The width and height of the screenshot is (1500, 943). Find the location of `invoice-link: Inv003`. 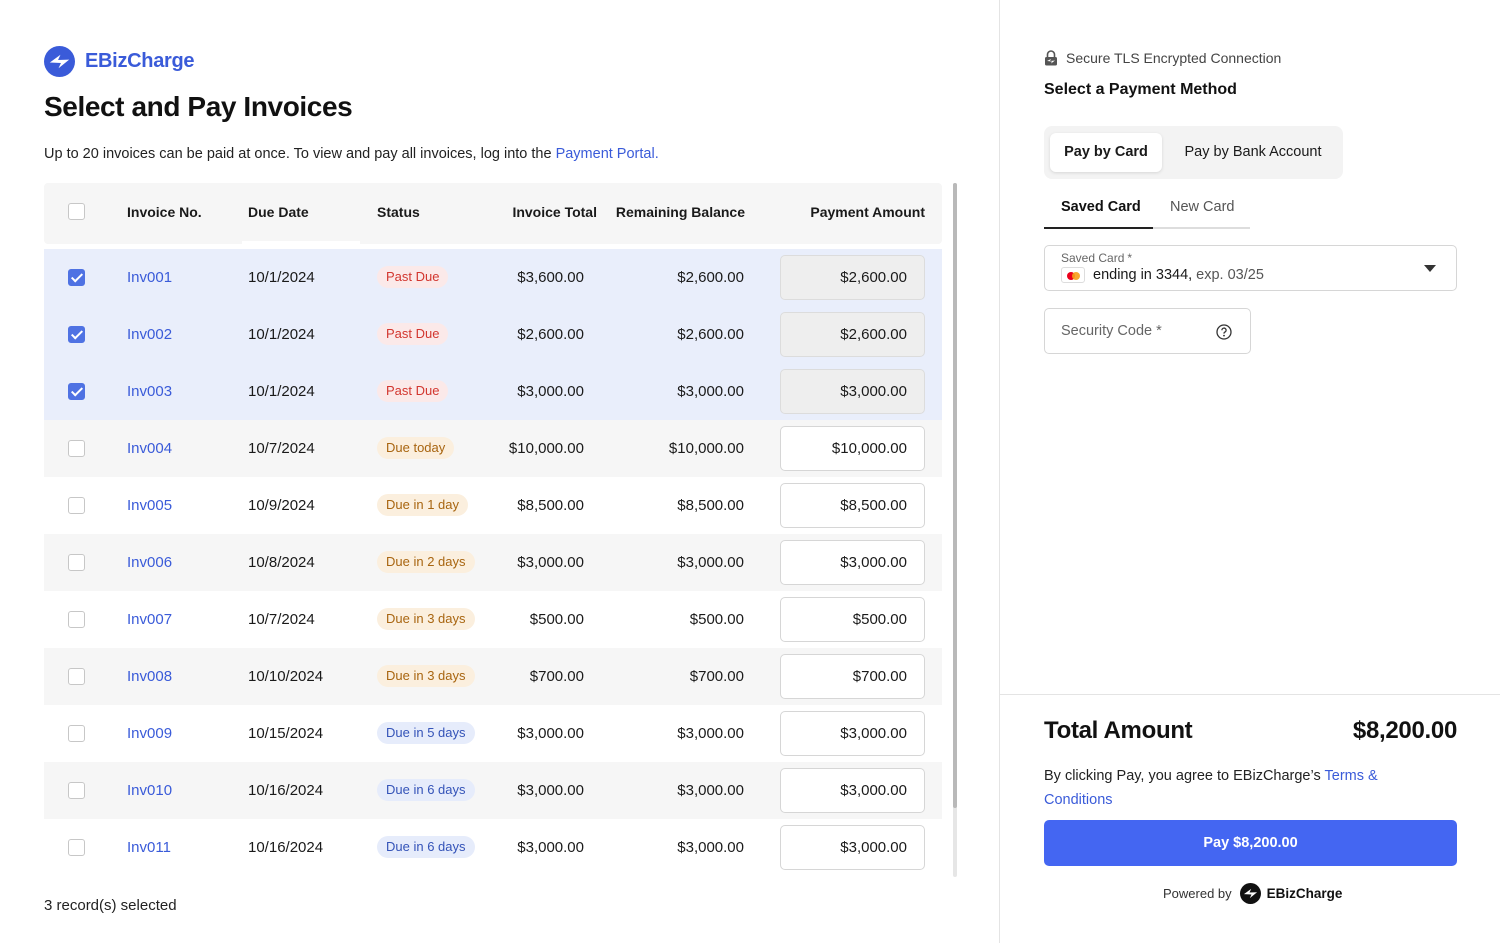

invoice-link: Inv003 is located at coordinates (149, 391).